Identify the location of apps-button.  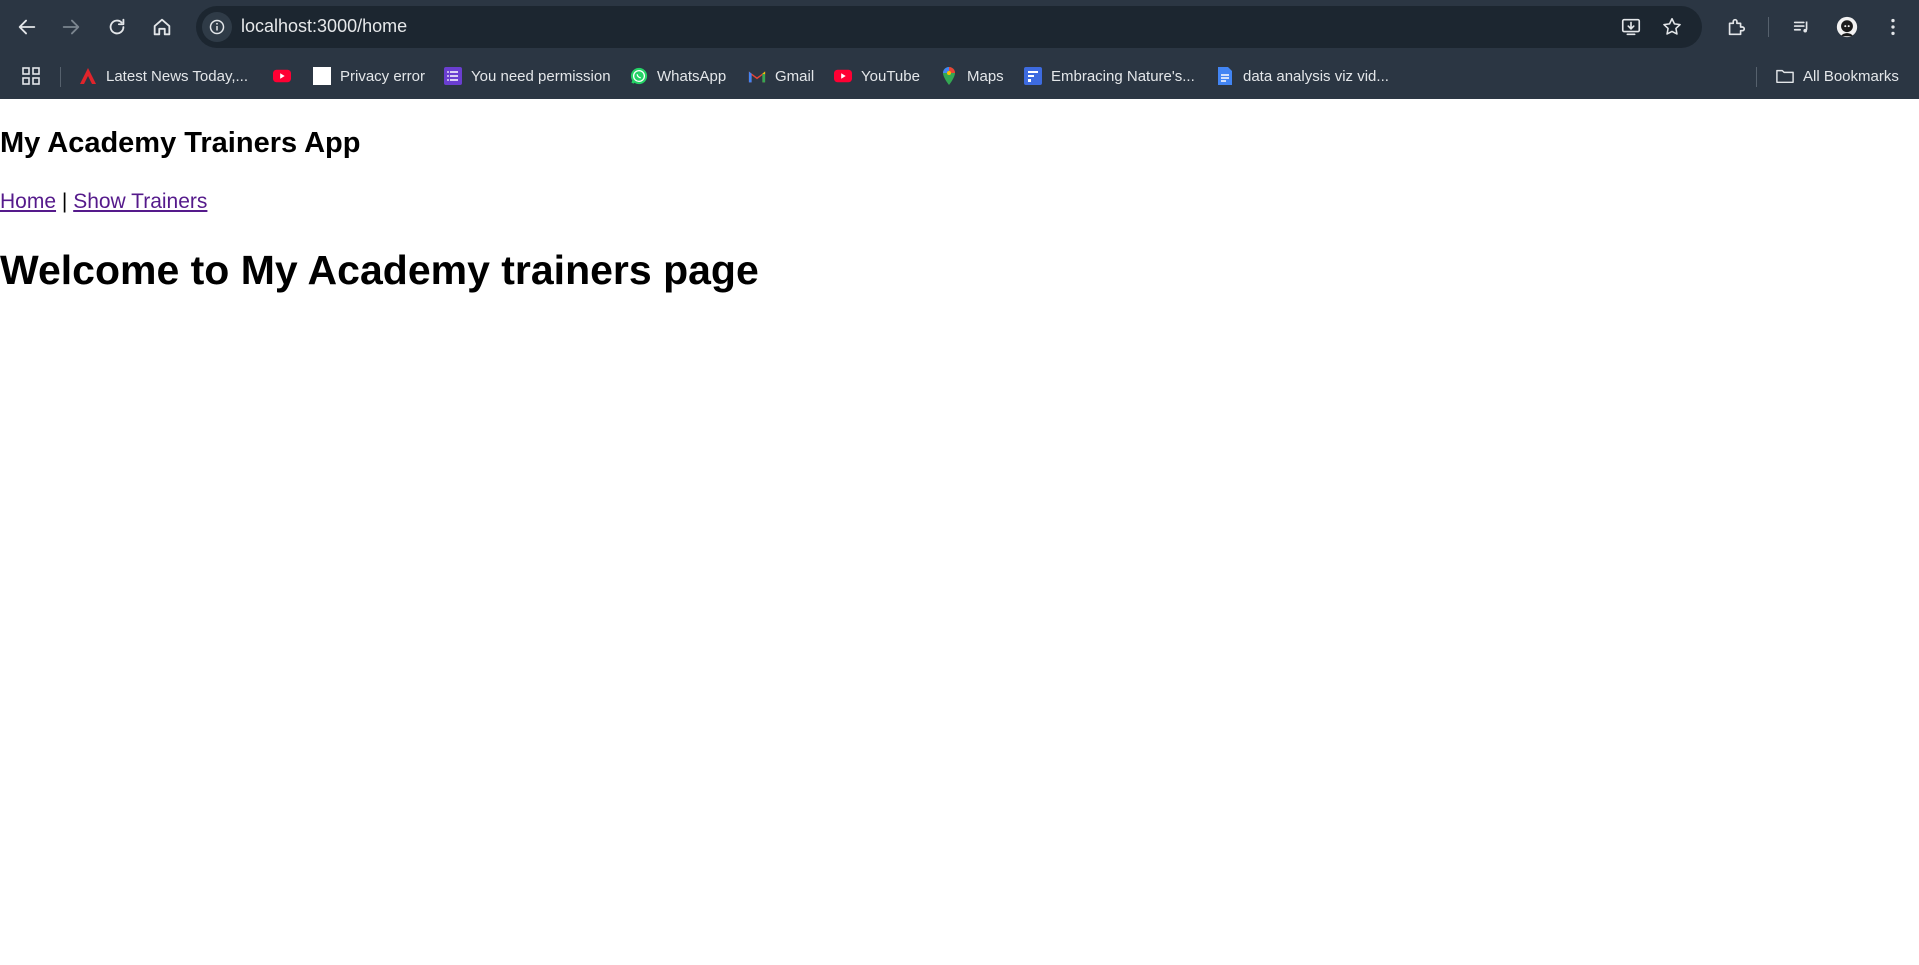
(31, 76).